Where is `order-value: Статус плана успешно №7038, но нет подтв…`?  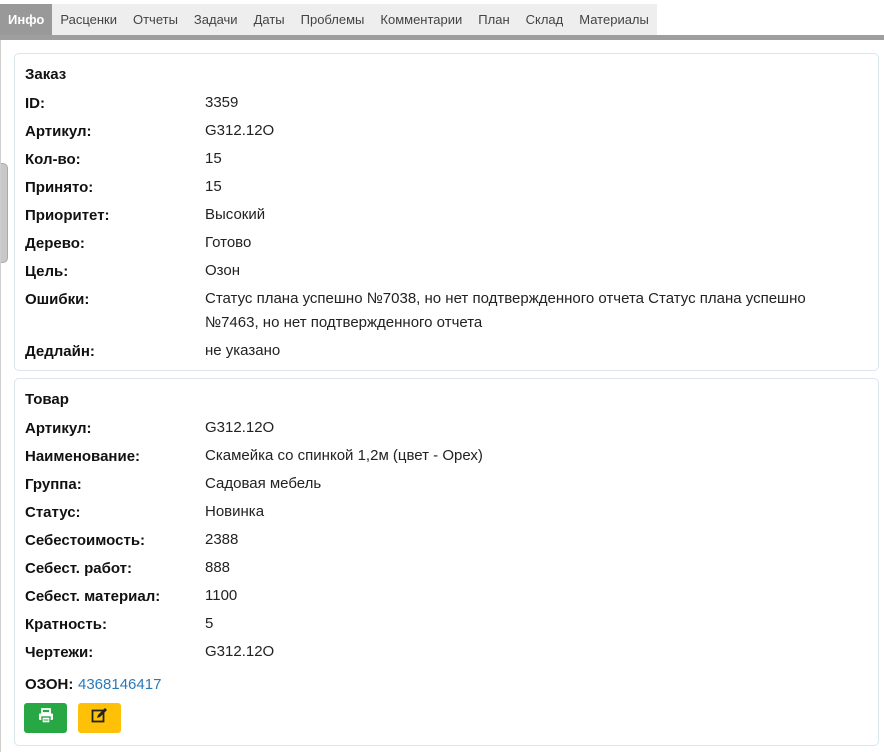 order-value: Статус плана успешно №7038, но нет подтв… is located at coordinates (505, 310).